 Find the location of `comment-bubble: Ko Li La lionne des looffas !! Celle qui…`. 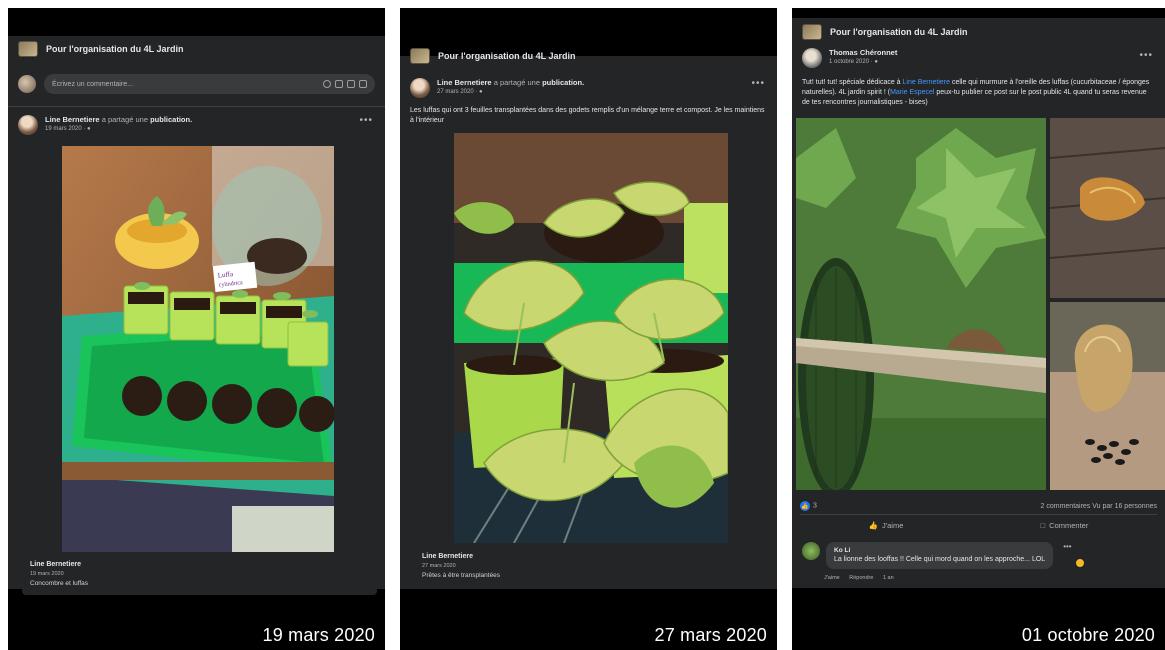

comment-bubble: Ko Li La lionne des looffas !! Celle qui… is located at coordinates (940, 555).